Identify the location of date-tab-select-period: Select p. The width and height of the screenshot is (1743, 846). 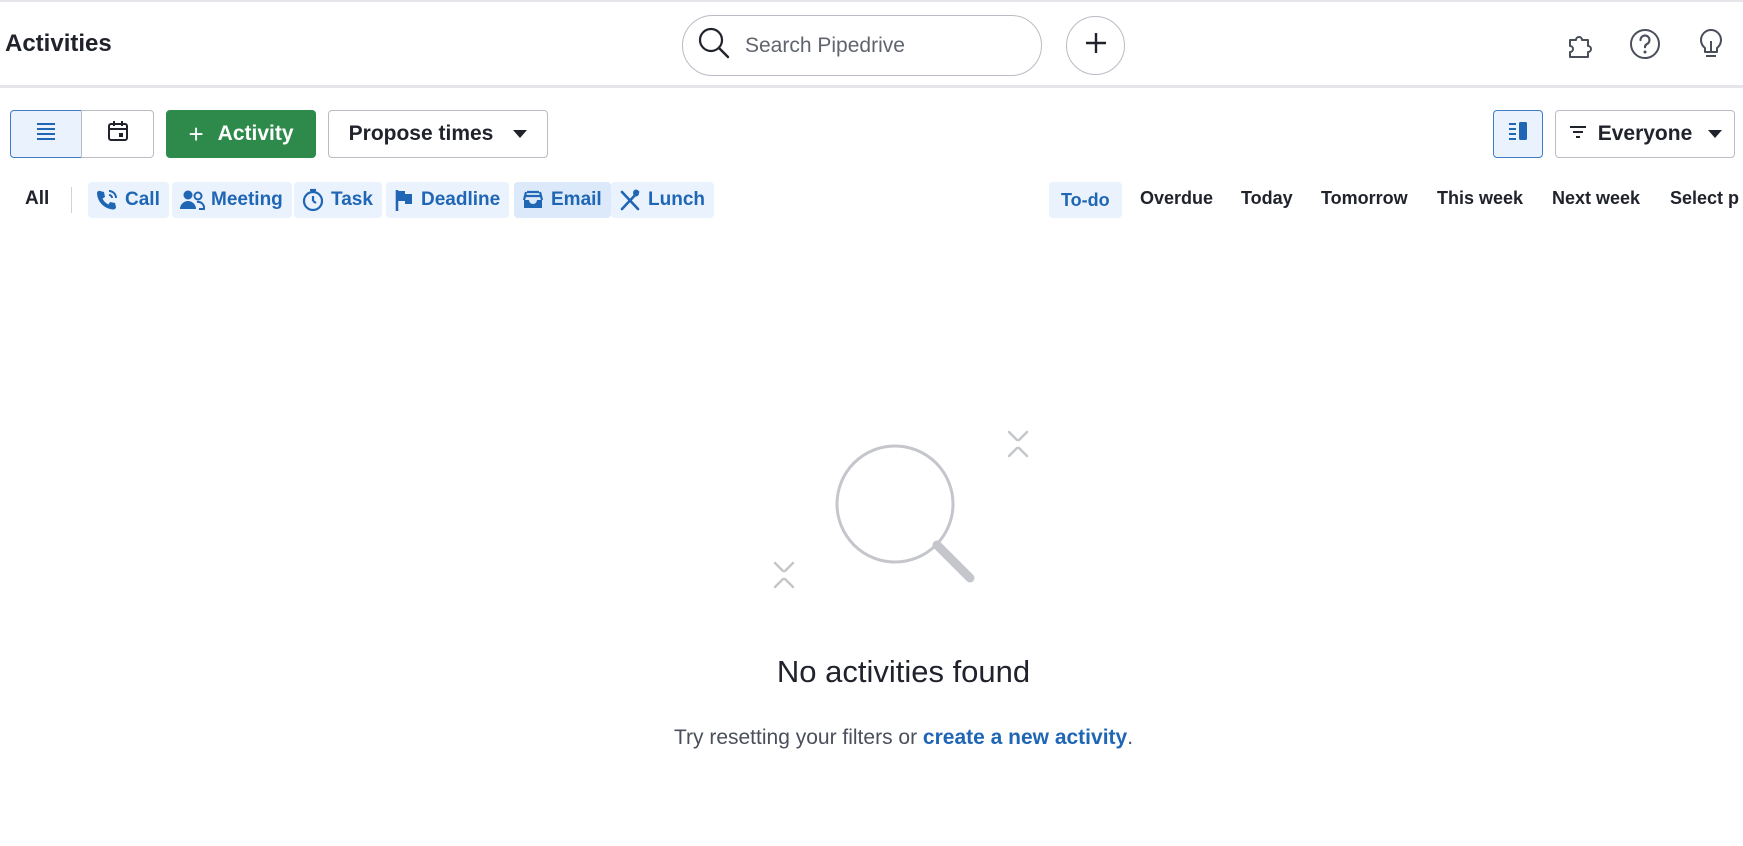
(1704, 198).